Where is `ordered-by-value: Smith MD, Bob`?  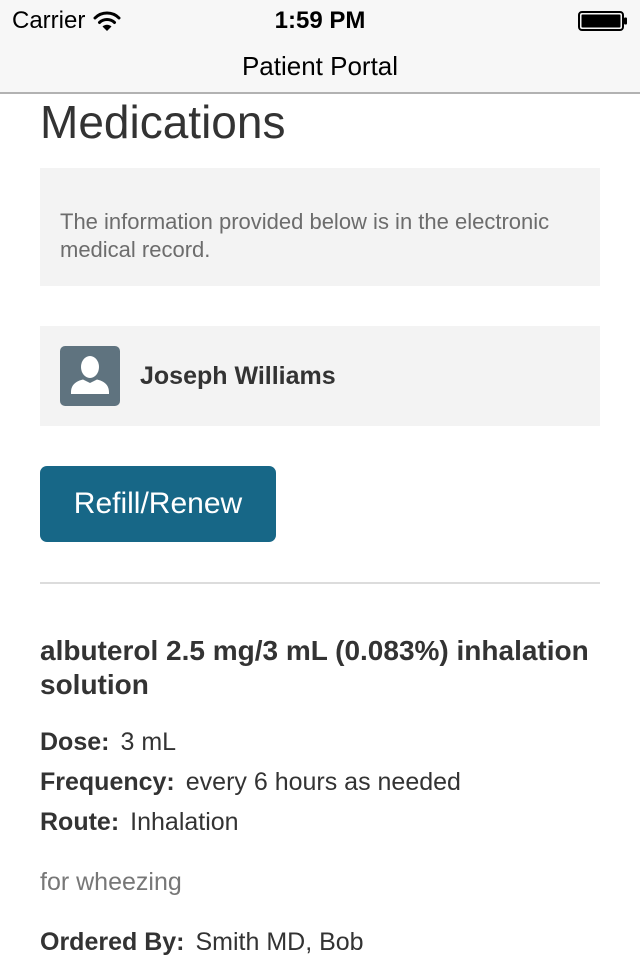 ordered-by-value: Smith MD, Bob is located at coordinates (279, 942).